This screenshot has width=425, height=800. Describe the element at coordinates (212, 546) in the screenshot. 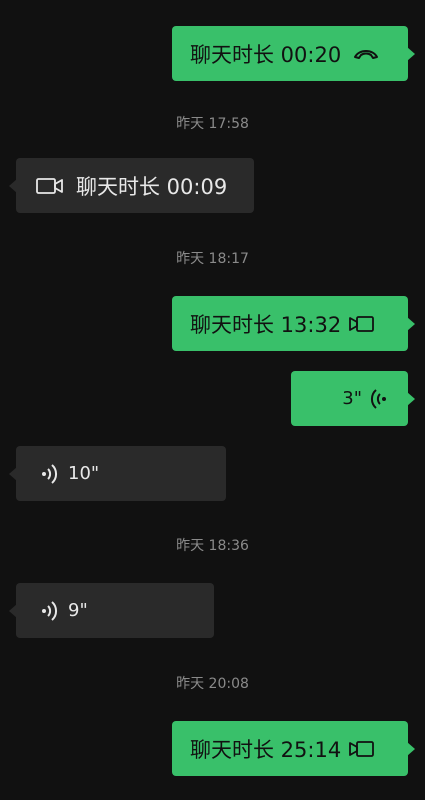

I see `timestamp: 昨天 18:36` at that location.